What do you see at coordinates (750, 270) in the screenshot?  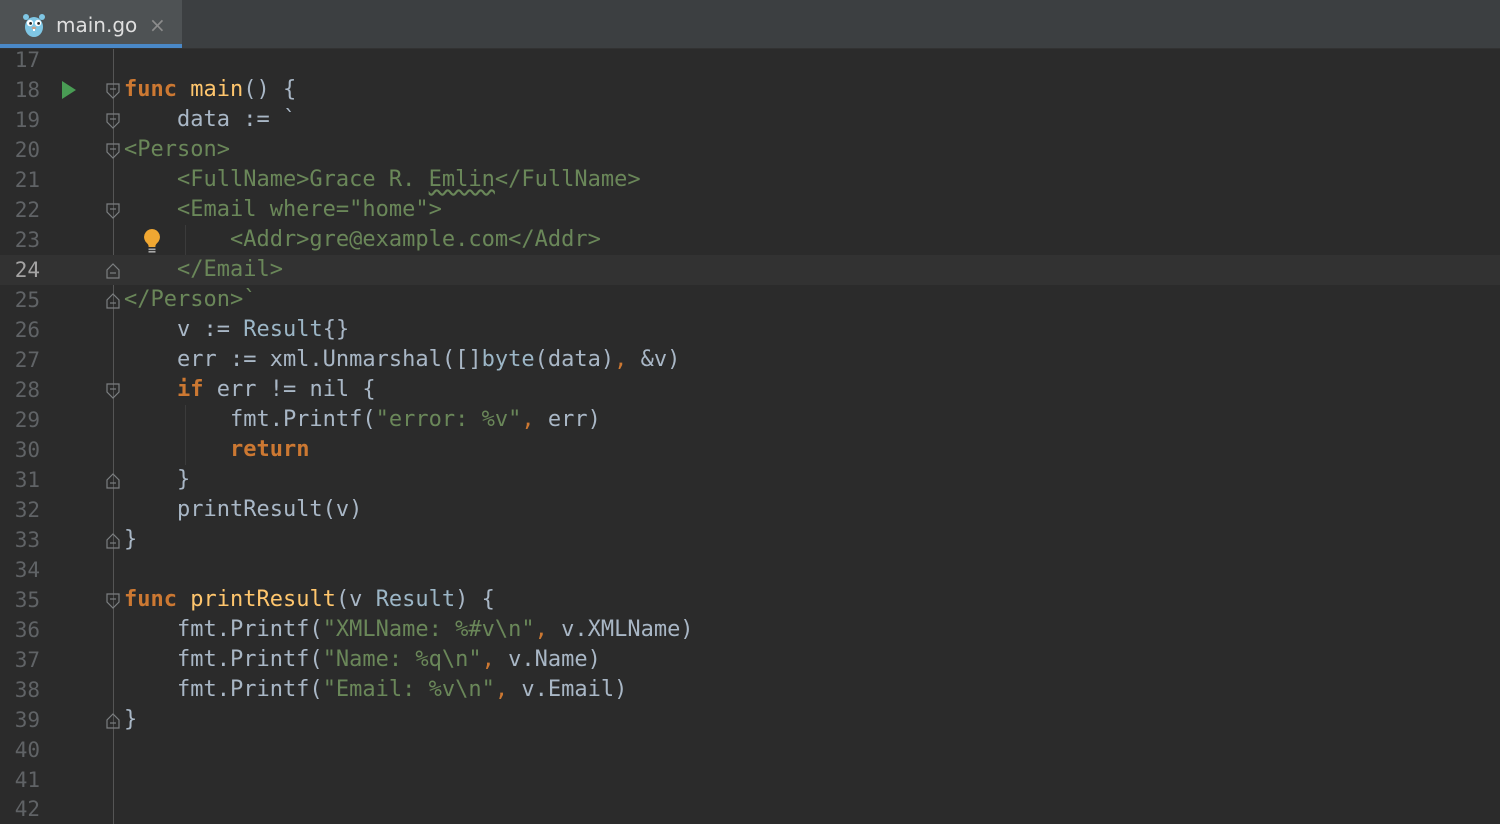 I see `code-line-current: 24 </Email>` at bounding box center [750, 270].